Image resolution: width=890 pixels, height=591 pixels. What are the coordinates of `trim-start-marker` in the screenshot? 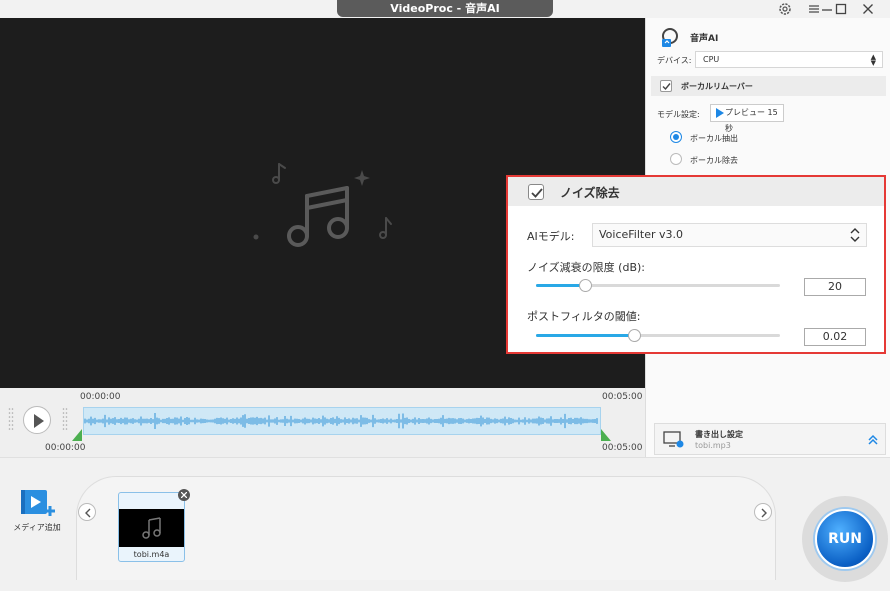 It's located at (77, 435).